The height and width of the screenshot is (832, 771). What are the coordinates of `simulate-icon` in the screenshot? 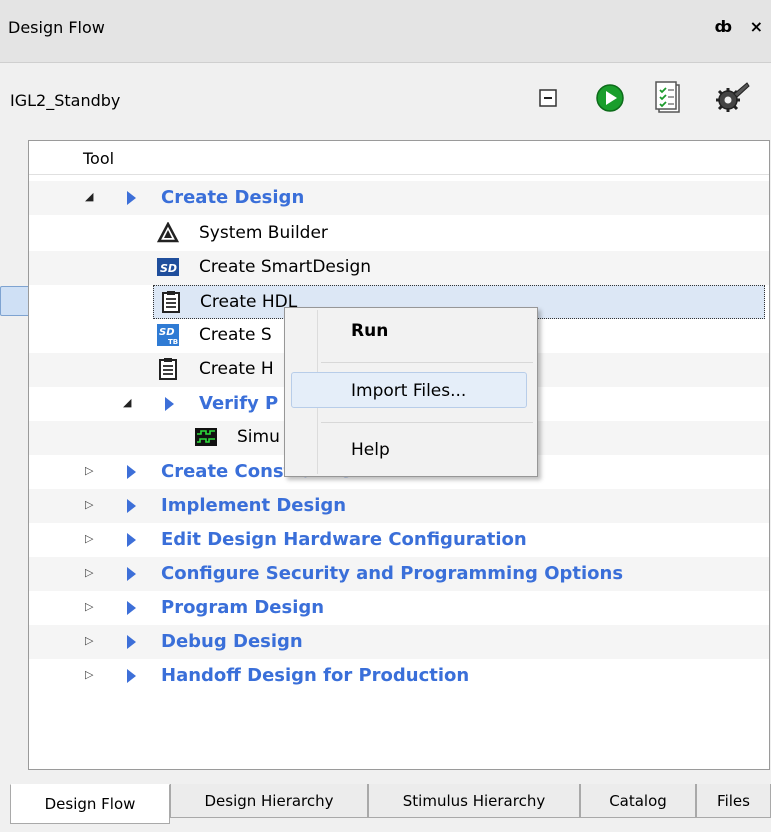 It's located at (206, 437).